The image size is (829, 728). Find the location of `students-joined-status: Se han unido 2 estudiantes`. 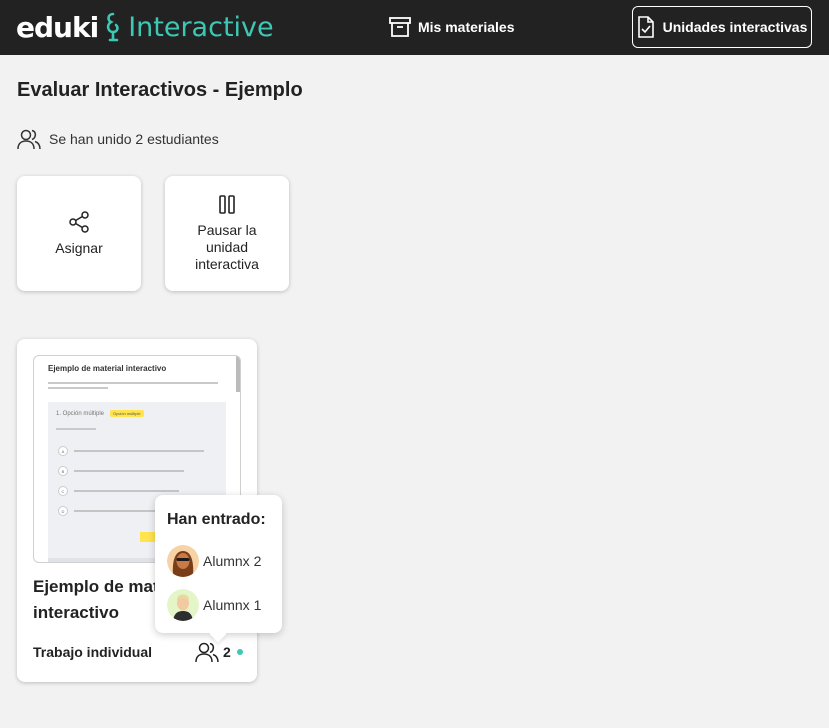

students-joined-status: Se han unido 2 estudiantes is located at coordinates (118, 139).